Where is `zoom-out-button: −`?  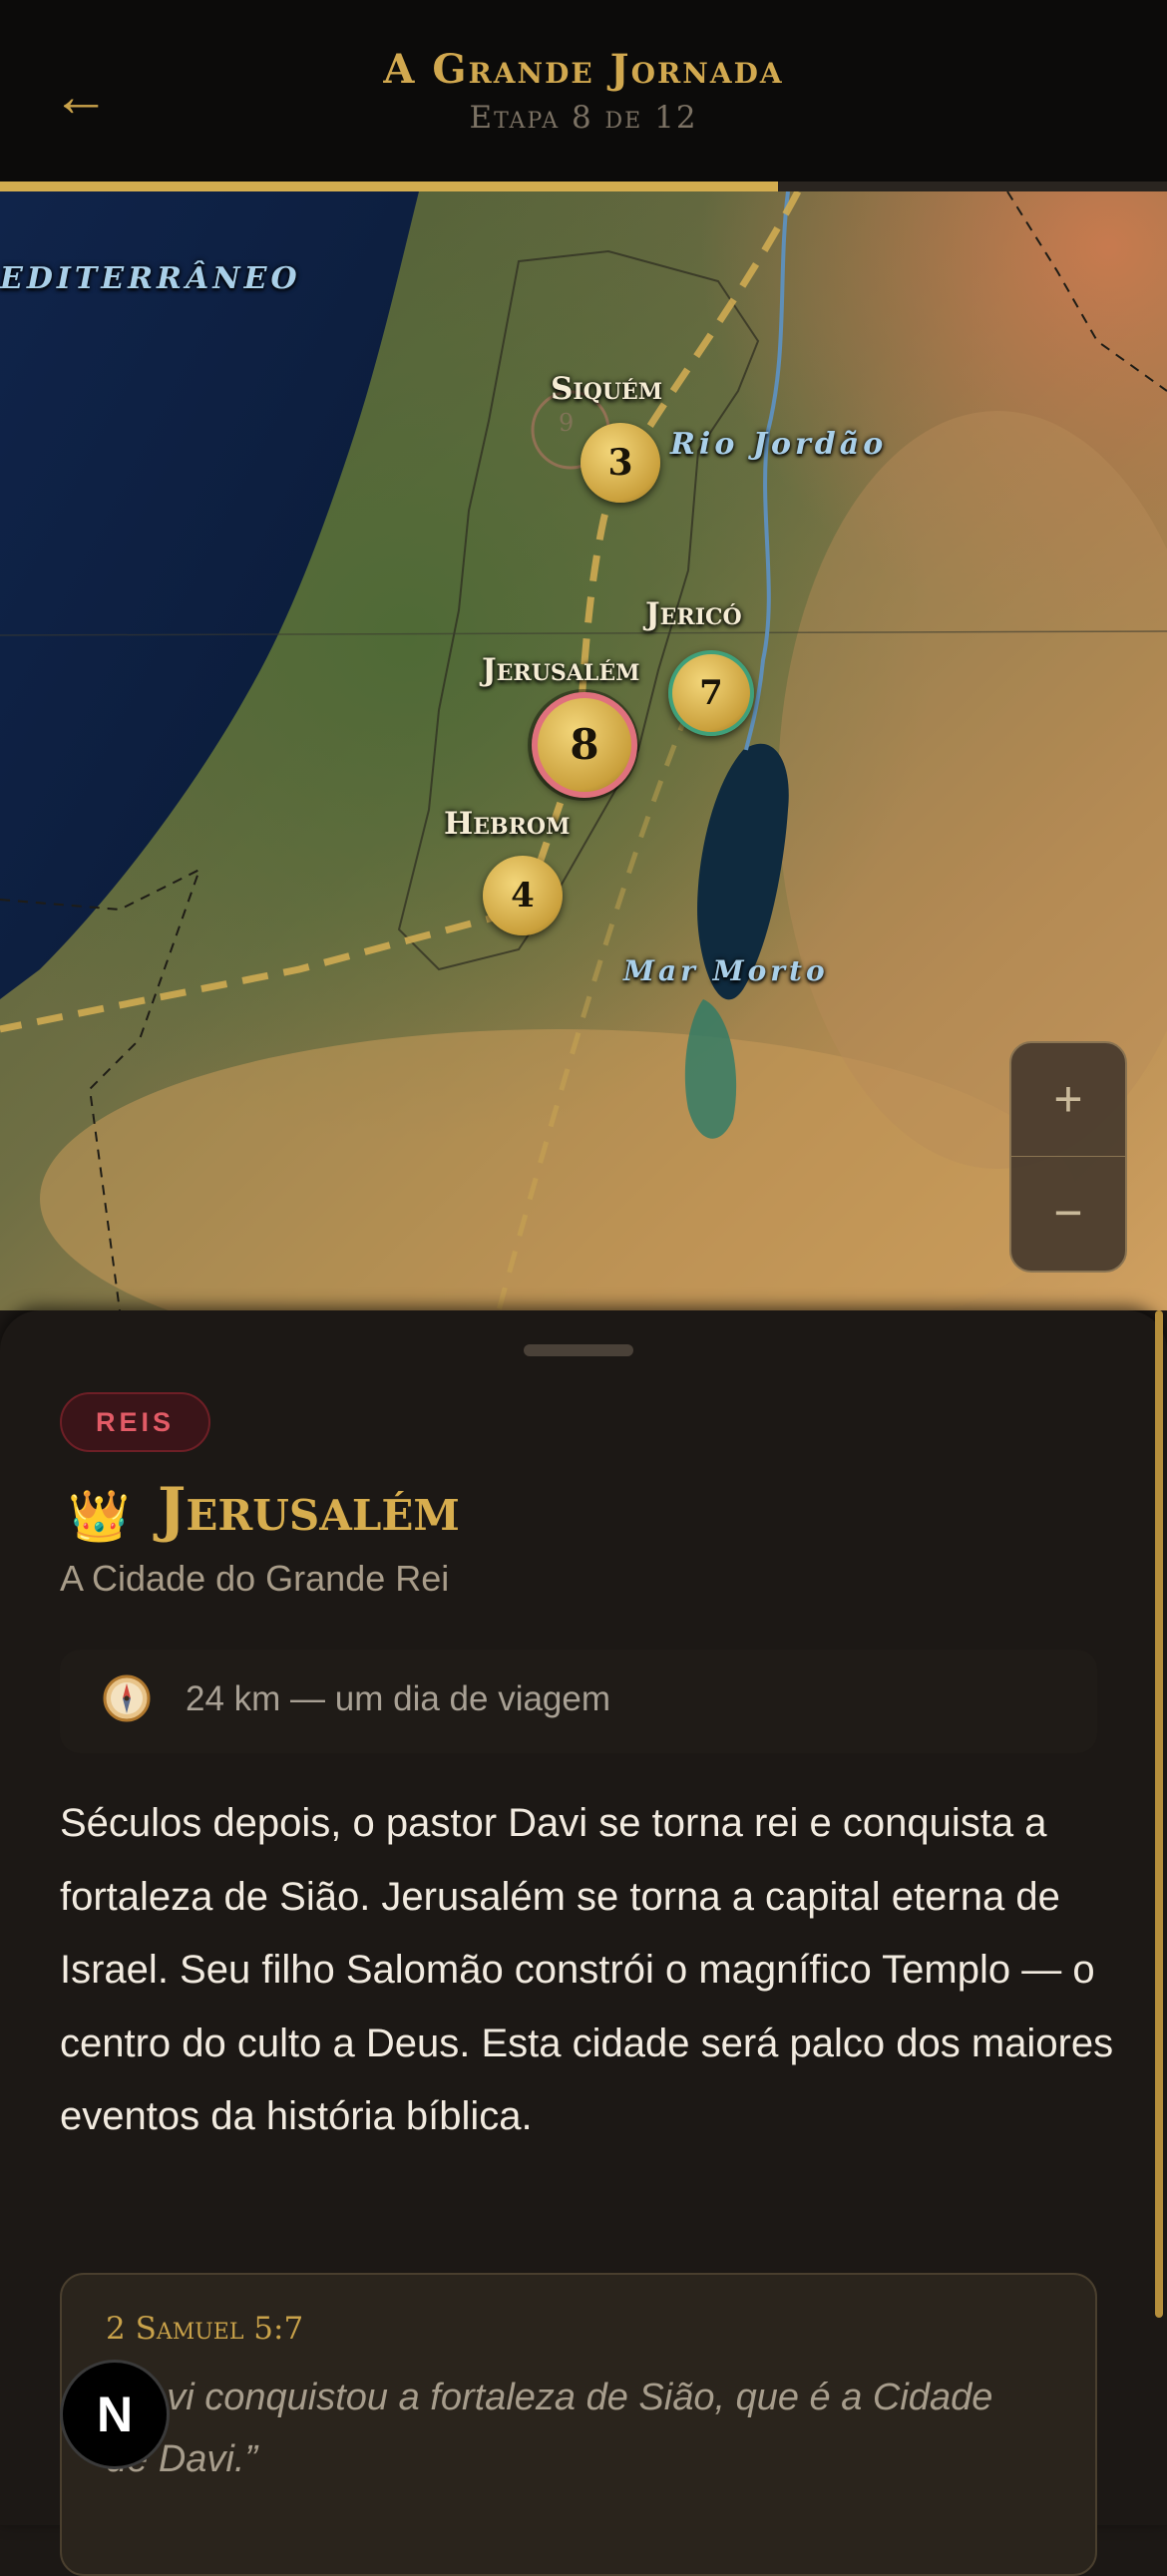 zoom-out-button: − is located at coordinates (1068, 1214).